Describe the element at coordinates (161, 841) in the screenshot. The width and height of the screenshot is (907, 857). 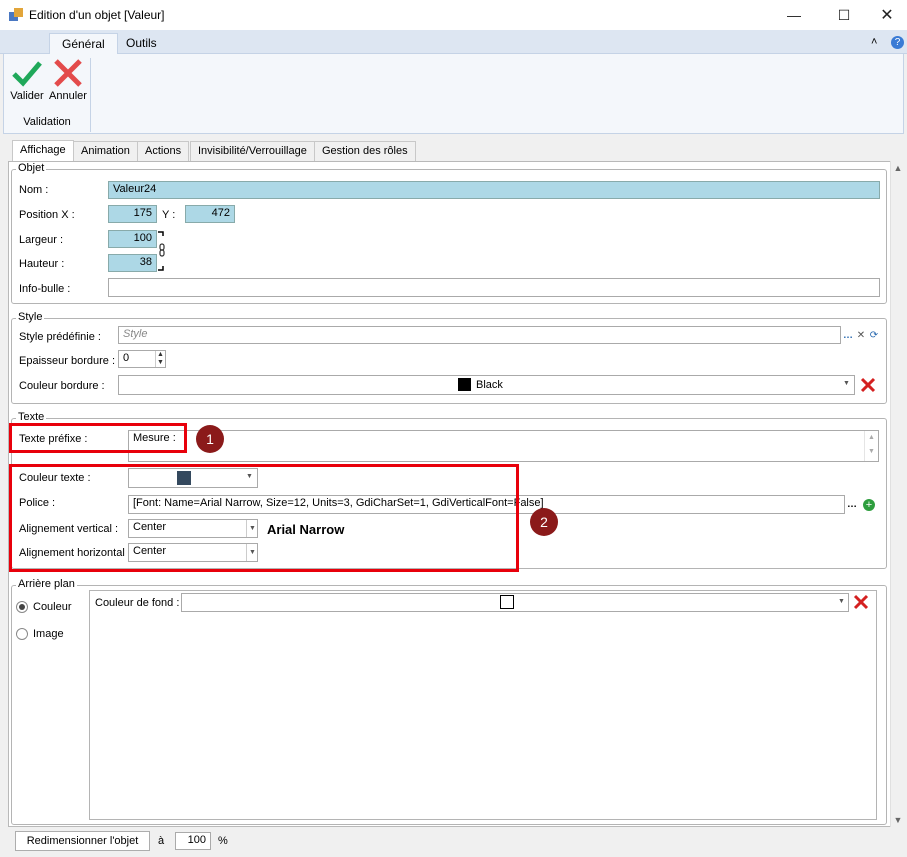
I see `resize-to-label: à` at that location.